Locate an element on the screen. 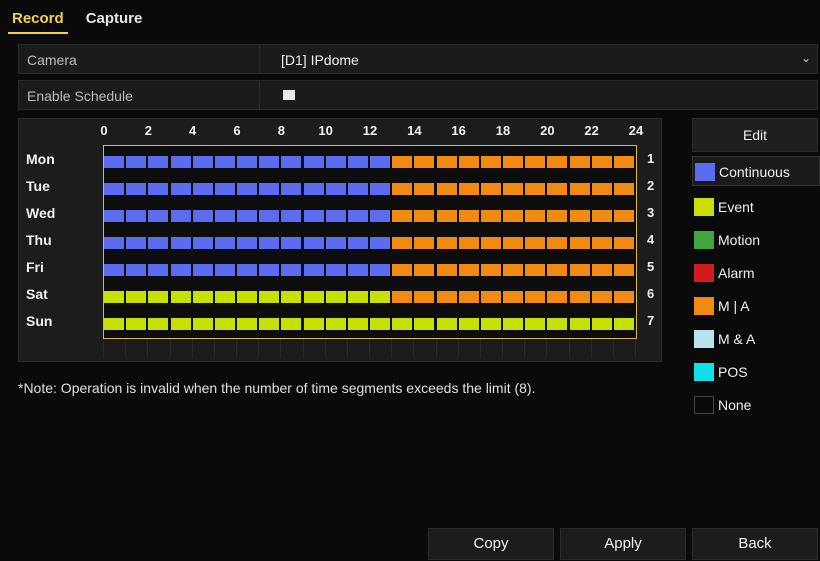 The image size is (820, 561). legend-item-continuous: Continuous is located at coordinates (756, 171).